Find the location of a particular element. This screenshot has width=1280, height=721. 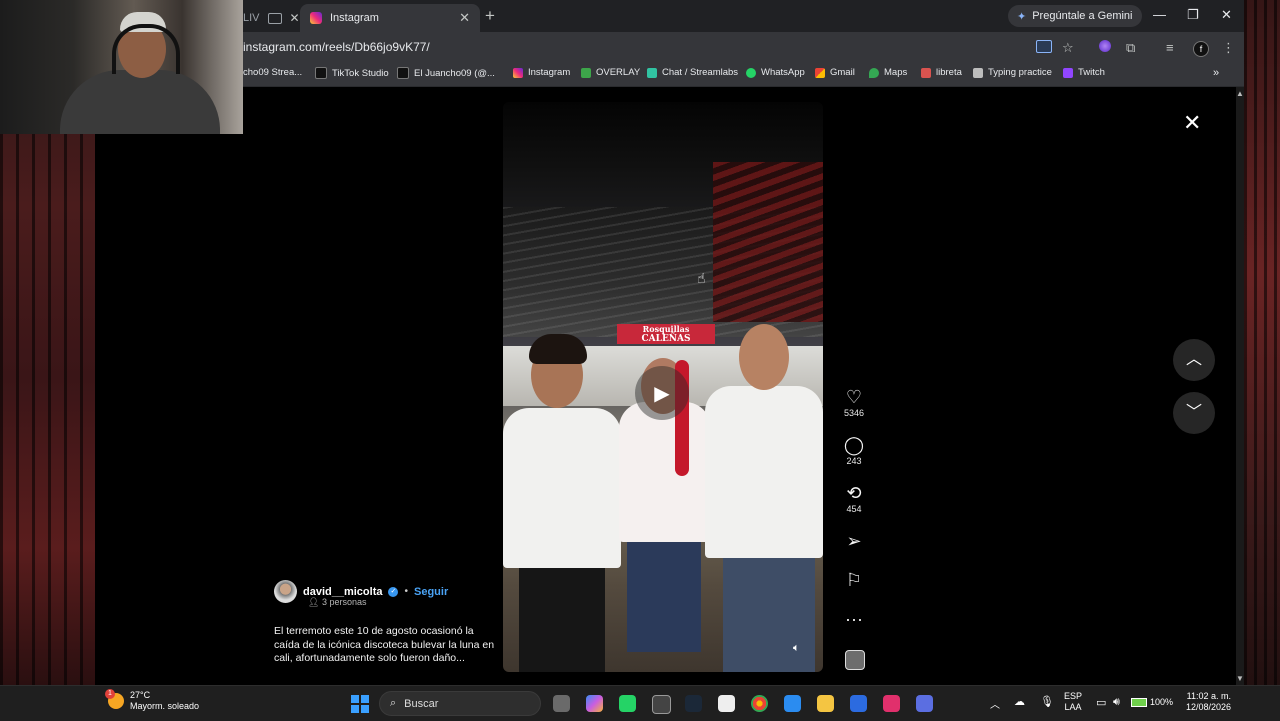

steam-icon is located at coordinates (693, 703).